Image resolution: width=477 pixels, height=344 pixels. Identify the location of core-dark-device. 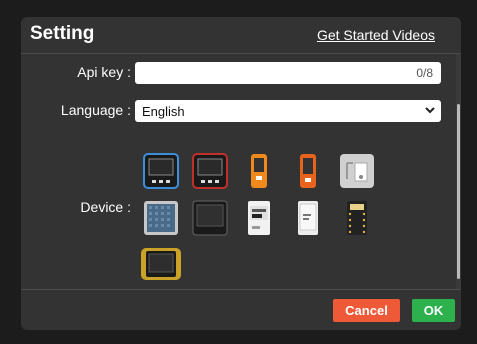
(161, 171).